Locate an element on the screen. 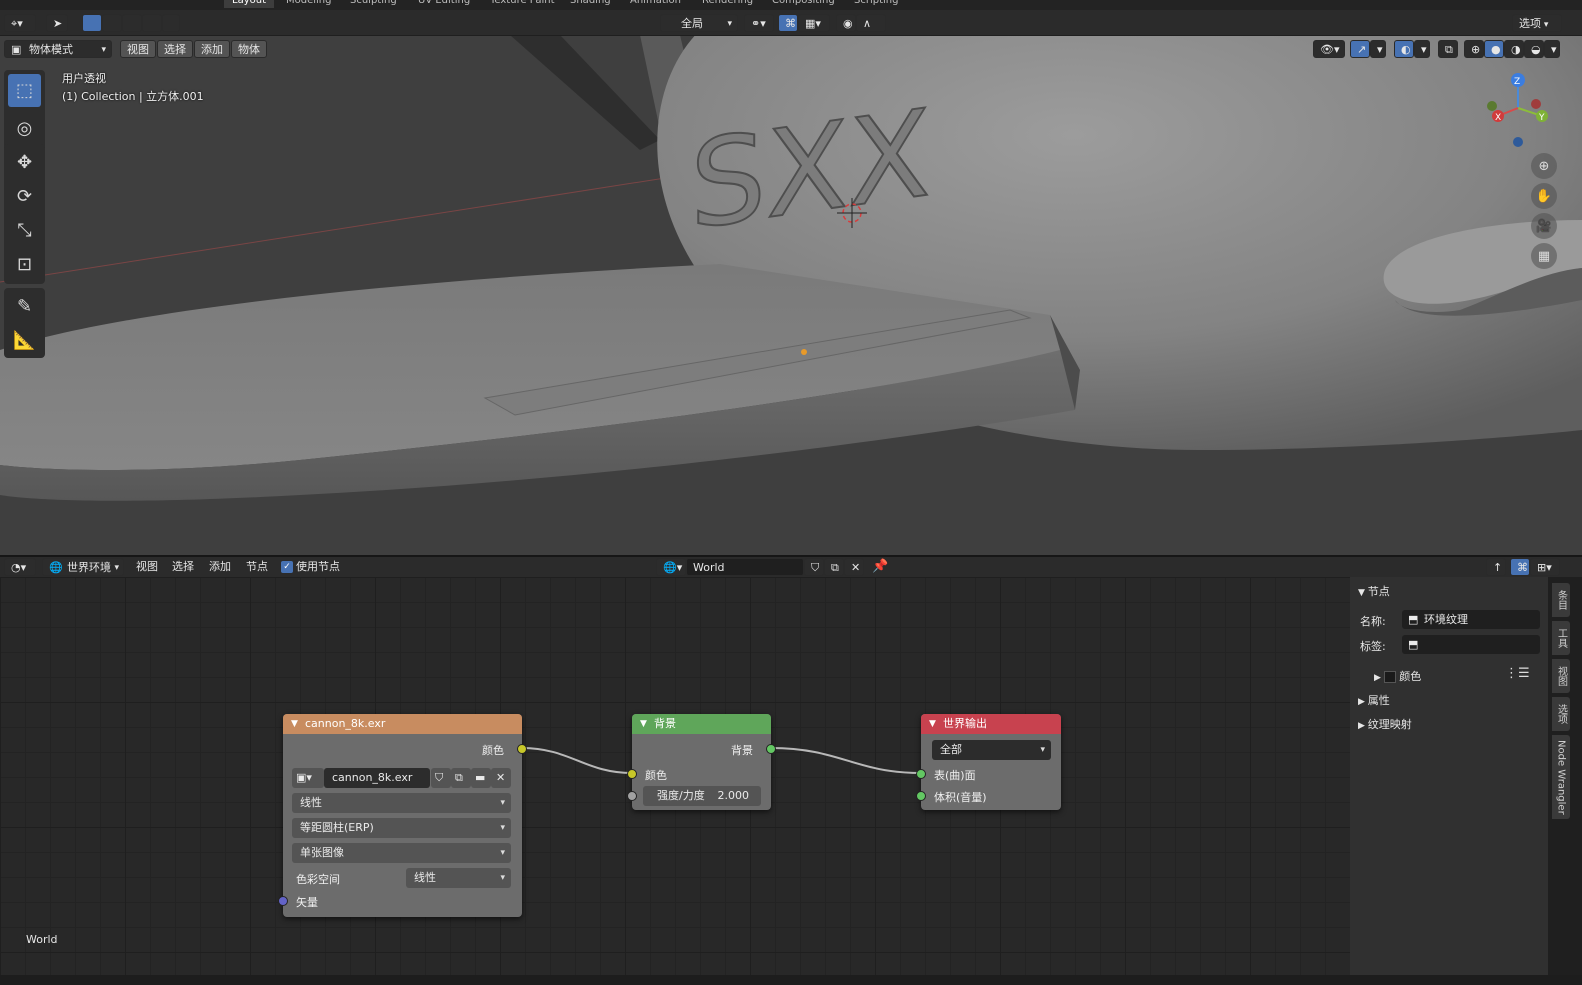 The width and height of the screenshot is (1582, 985). tab-layout: Layout is located at coordinates (249, 4).